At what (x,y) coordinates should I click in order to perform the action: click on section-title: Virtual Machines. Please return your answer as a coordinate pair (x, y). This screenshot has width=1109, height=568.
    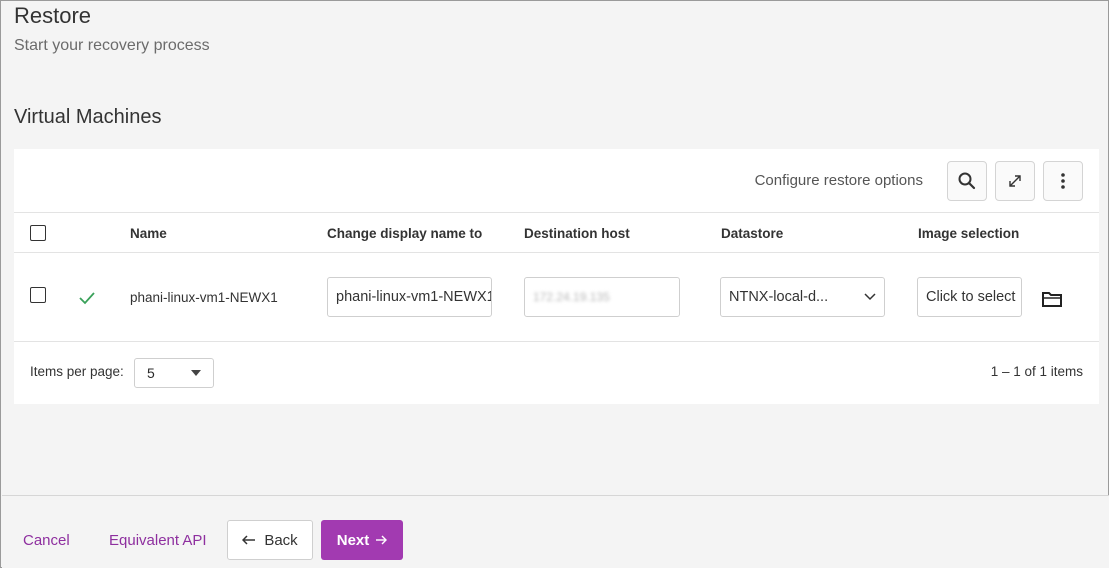
    Looking at the image, I should click on (88, 117).